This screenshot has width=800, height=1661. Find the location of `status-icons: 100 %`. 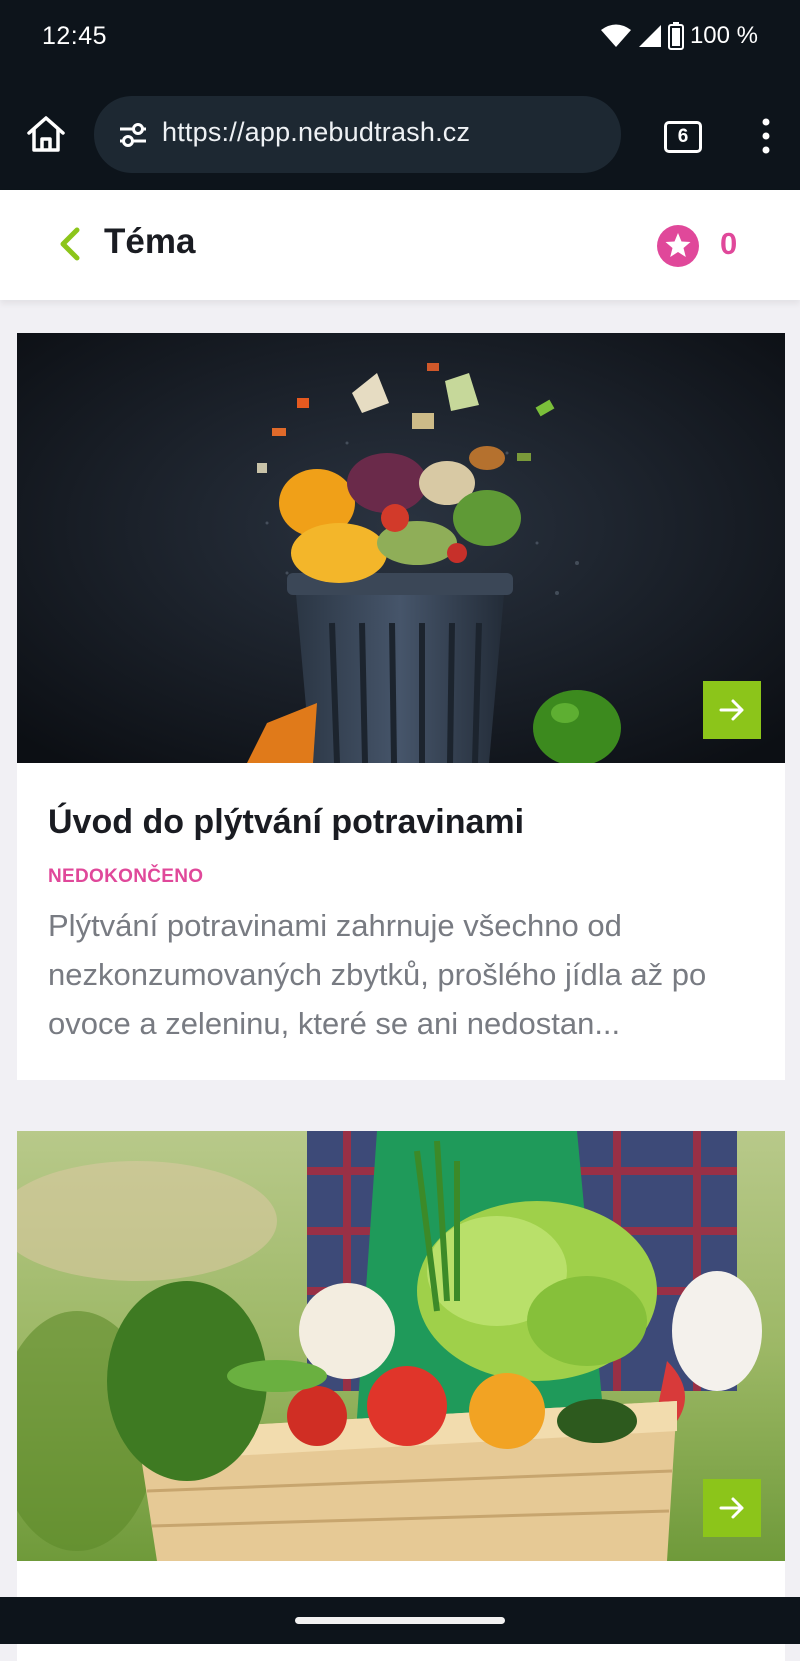

status-icons: 100 % is located at coordinates (679, 36).